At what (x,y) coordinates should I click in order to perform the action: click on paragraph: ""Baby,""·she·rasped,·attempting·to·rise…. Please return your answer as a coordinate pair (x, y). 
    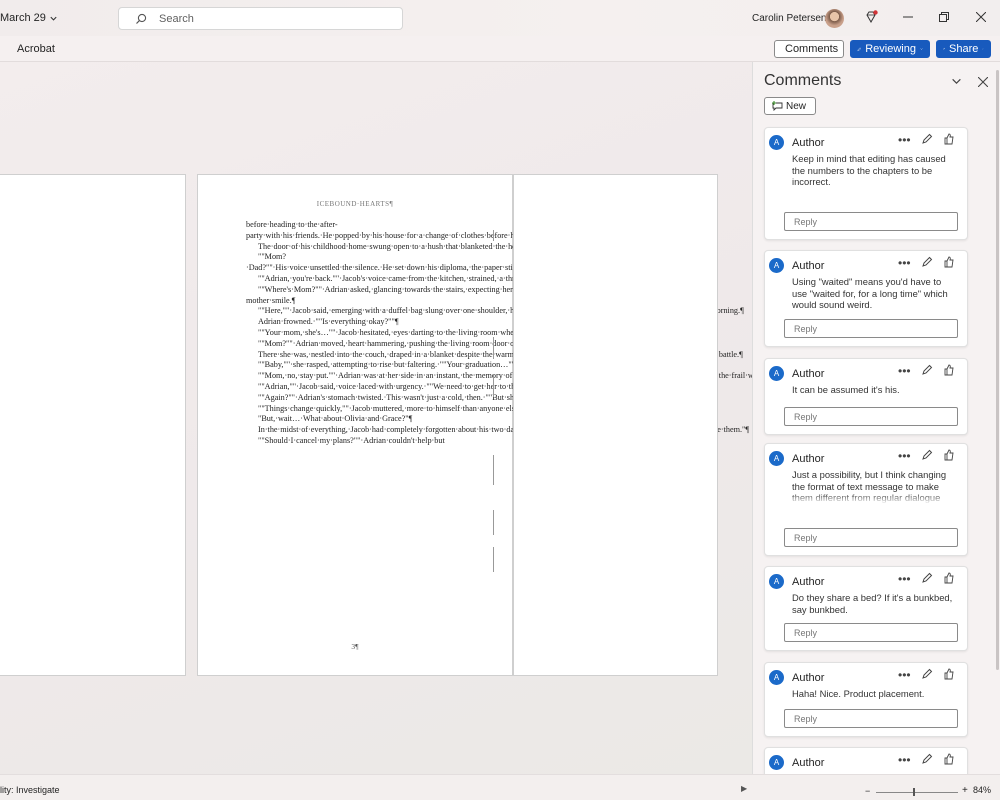
    Looking at the image, I should click on (382, 365).